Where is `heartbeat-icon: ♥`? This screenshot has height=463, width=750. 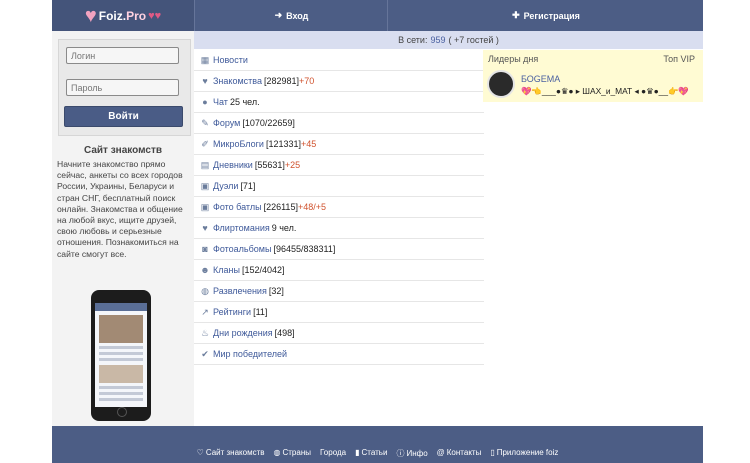
heartbeat-icon: ♥ is located at coordinates (205, 228).